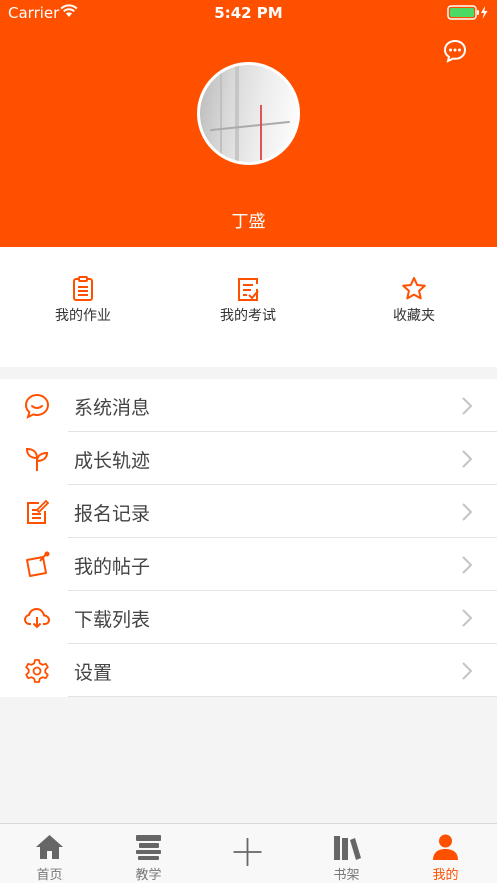  Describe the element at coordinates (49, 847) in the screenshot. I see `home-icon` at that location.